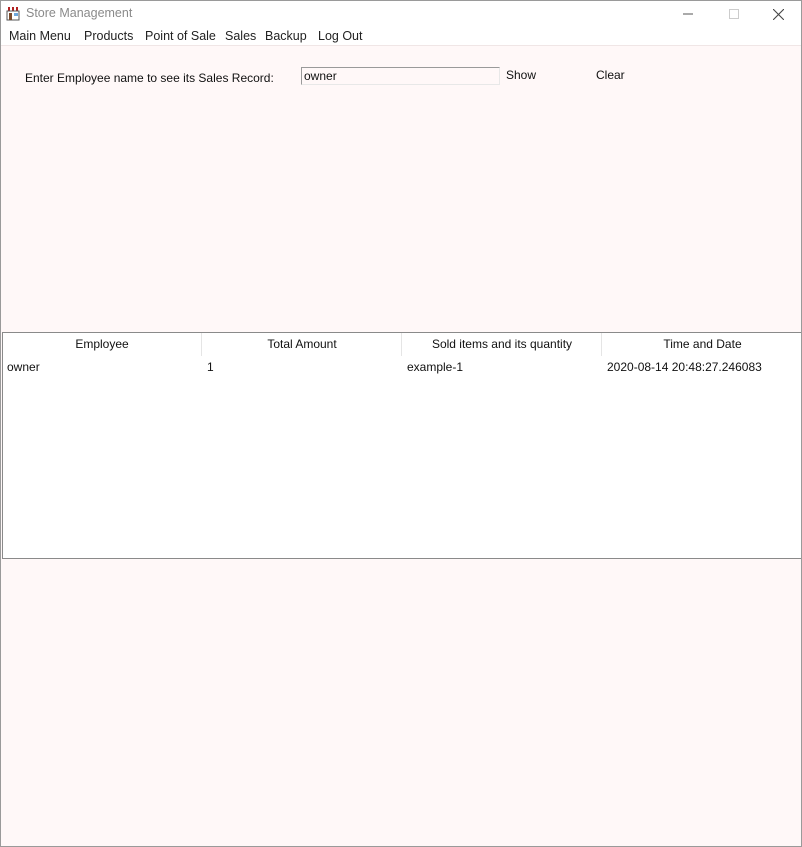  I want to click on menu-main-menu: Main Menu, so click(40, 36).